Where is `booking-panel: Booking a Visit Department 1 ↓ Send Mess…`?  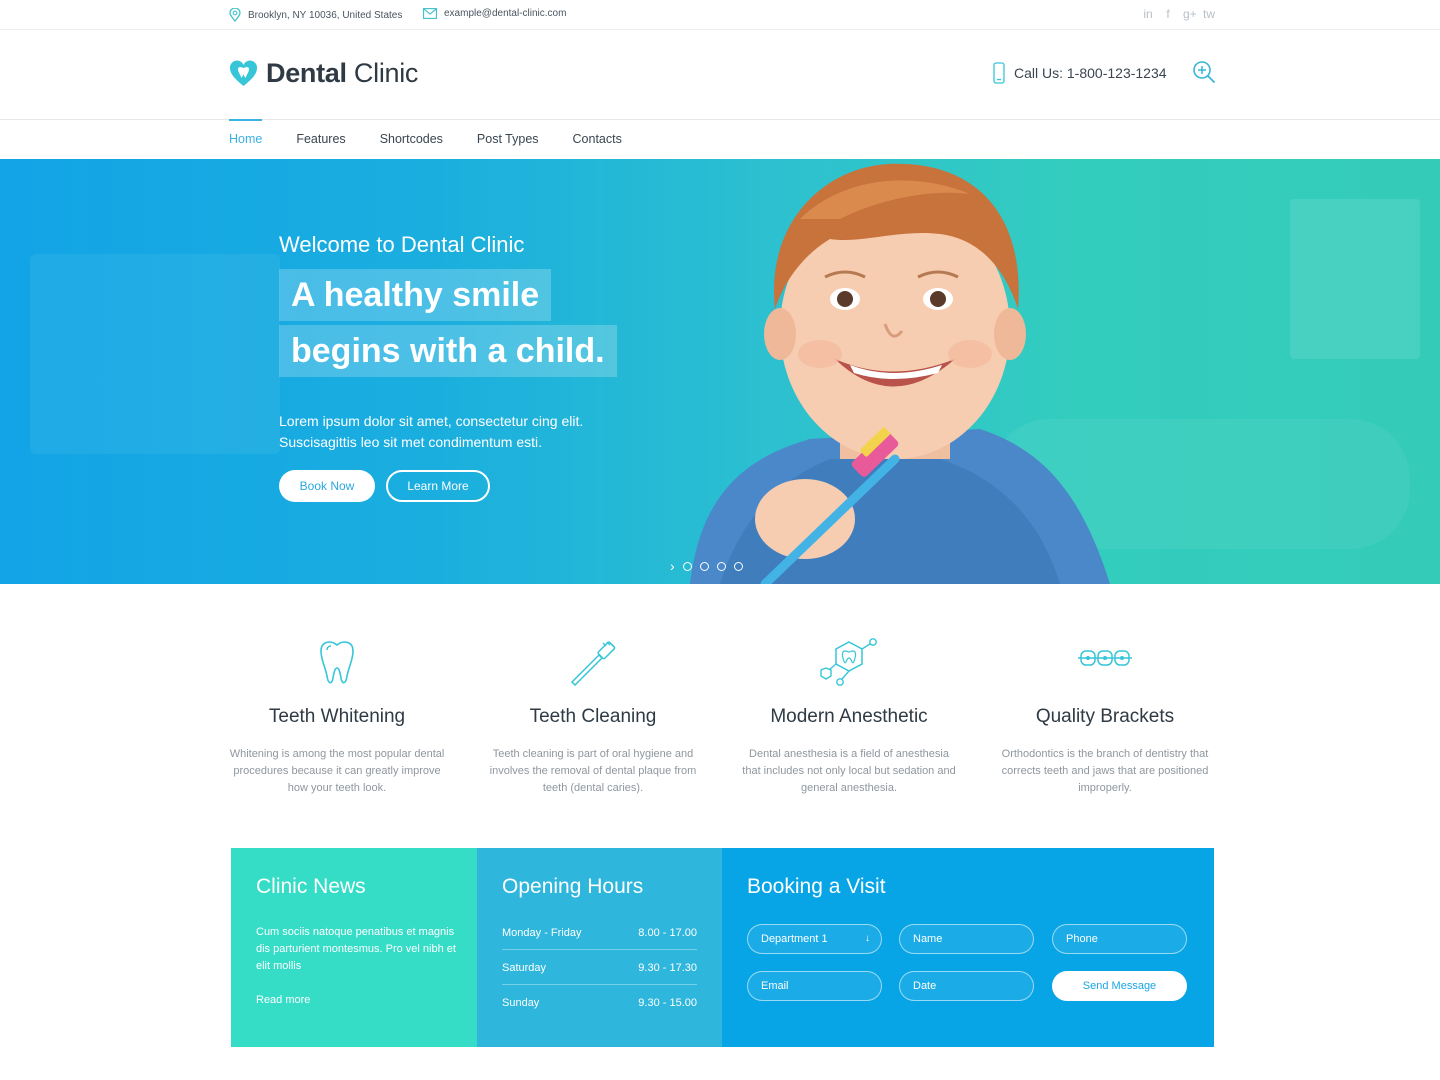 booking-panel: Booking a Visit Department 1 ↓ Send Mess… is located at coordinates (968, 947).